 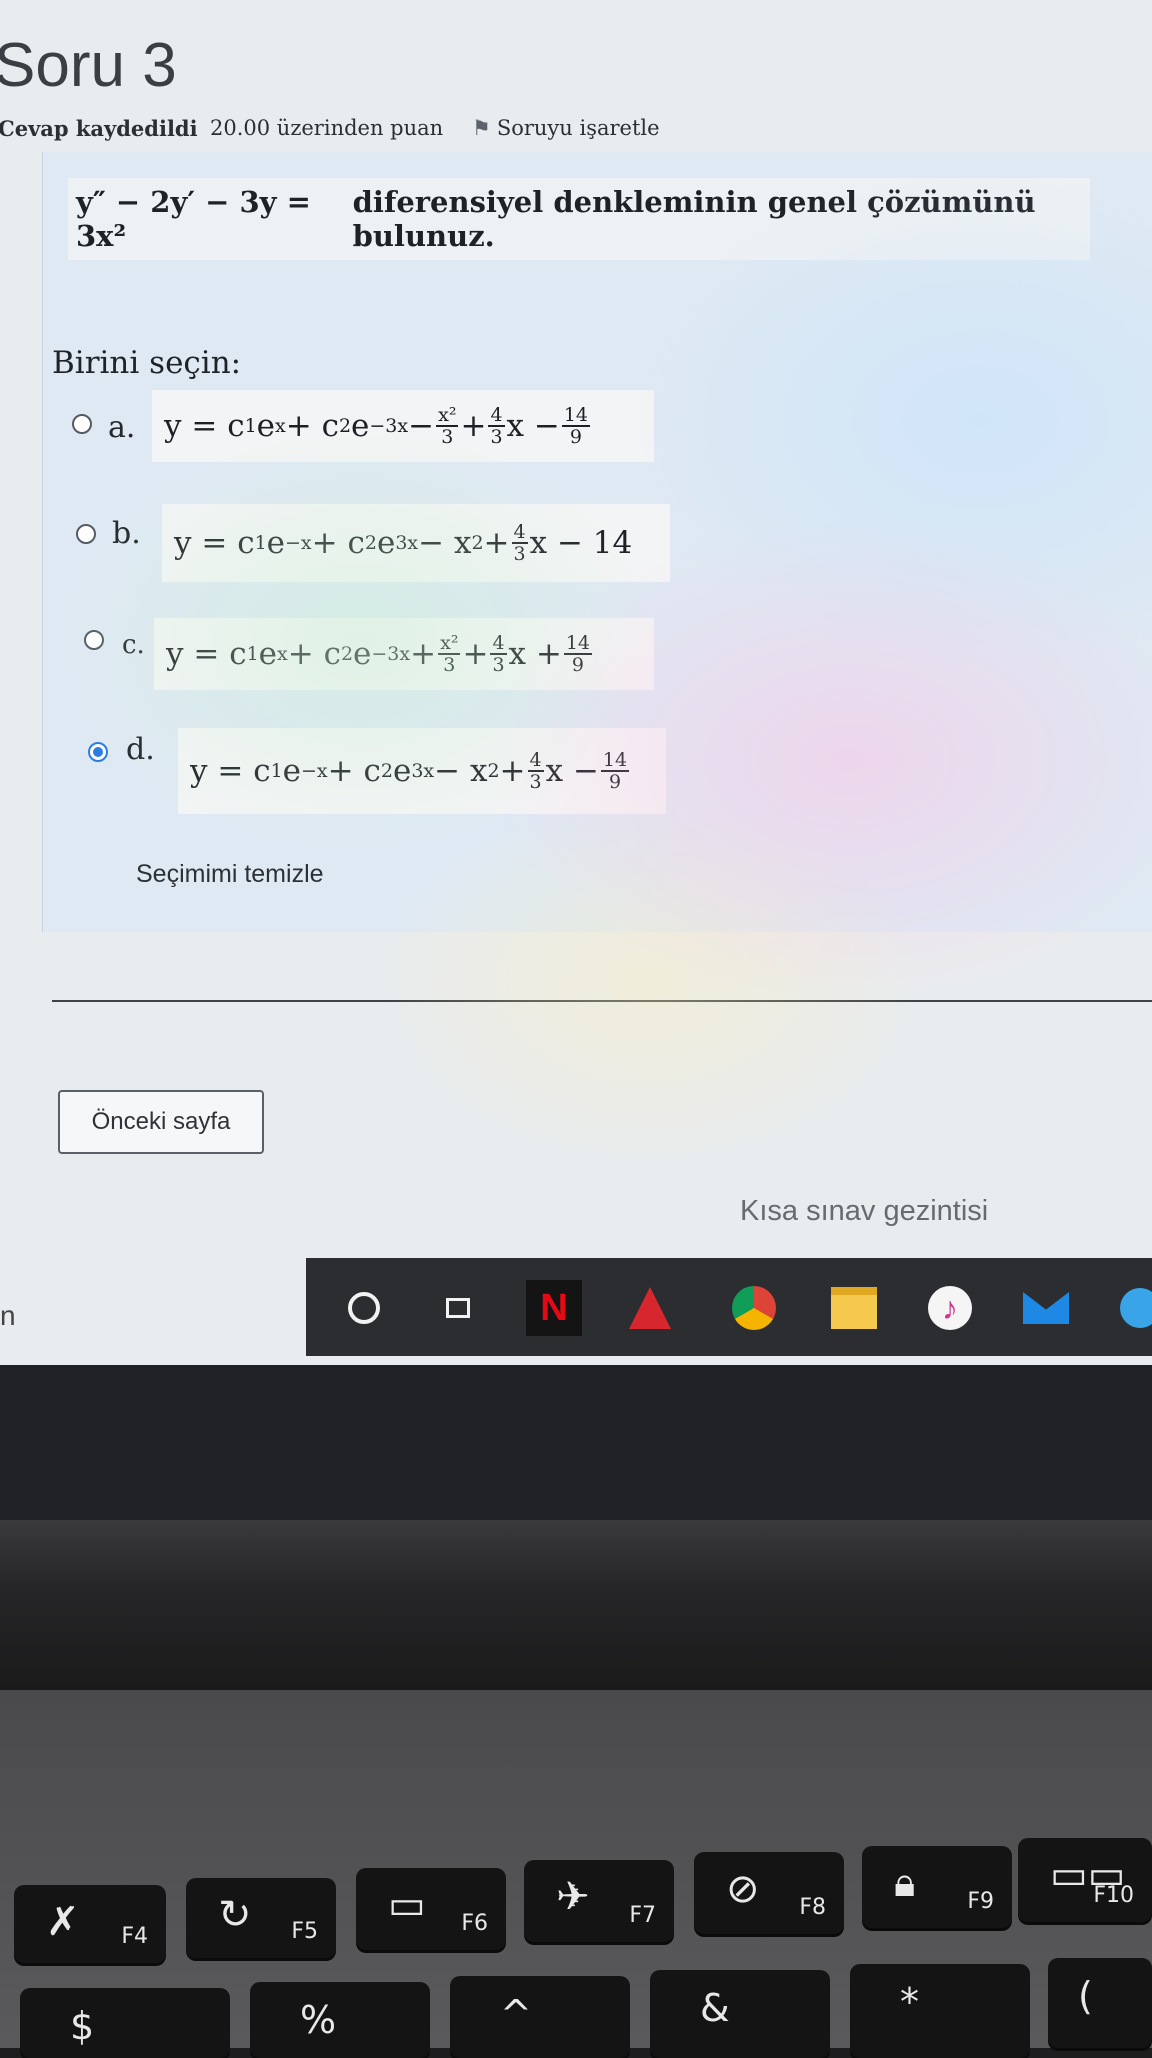 I want to click on divider, so click(x=602, y=1001).